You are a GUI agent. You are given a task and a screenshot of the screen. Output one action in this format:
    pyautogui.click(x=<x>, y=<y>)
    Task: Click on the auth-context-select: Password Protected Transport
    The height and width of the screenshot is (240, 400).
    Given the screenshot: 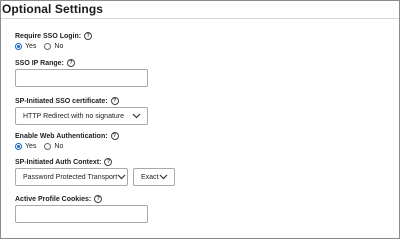 What is the action you would take?
    pyautogui.click(x=71, y=177)
    